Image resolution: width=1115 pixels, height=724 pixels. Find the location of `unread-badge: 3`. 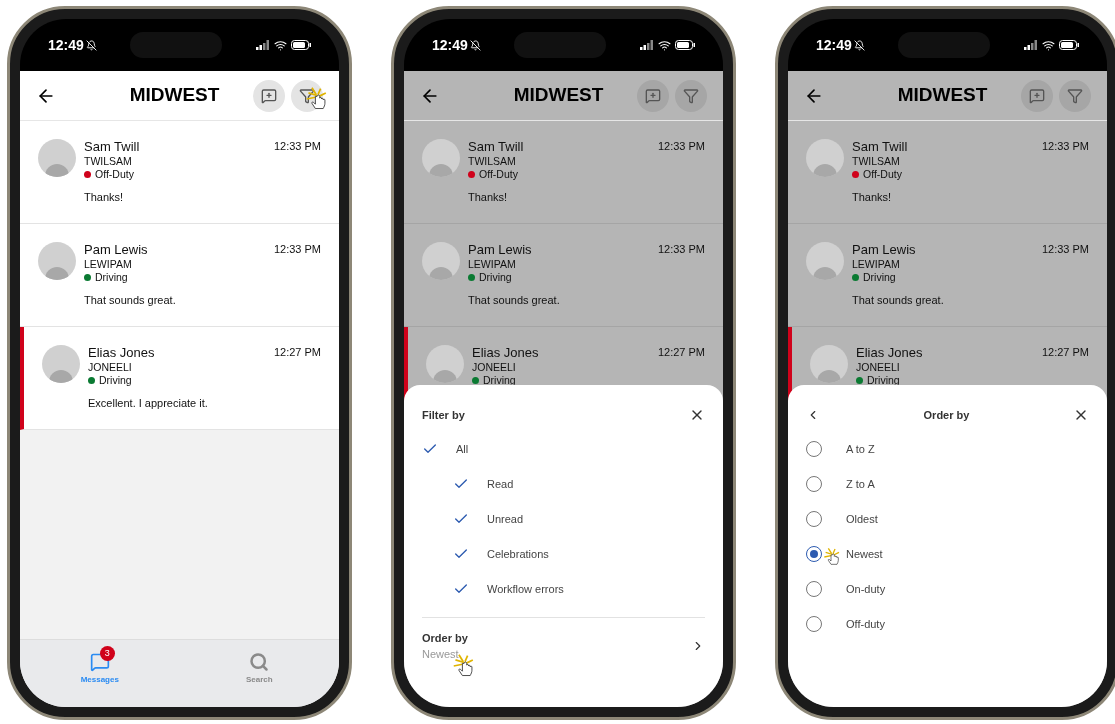

unread-badge: 3 is located at coordinates (107, 653).